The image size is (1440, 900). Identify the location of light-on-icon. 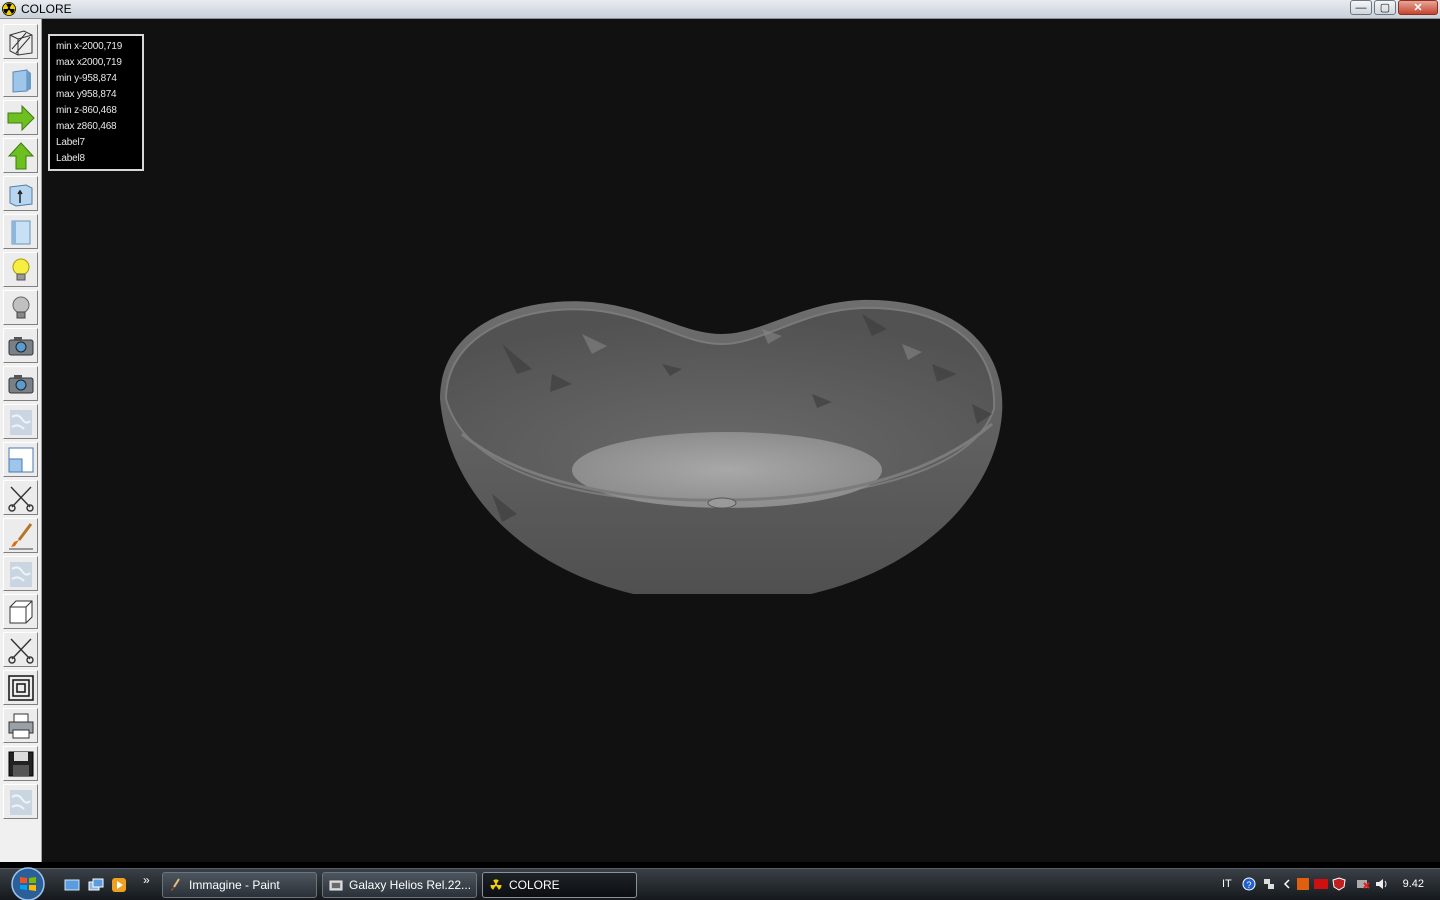
(20, 269).